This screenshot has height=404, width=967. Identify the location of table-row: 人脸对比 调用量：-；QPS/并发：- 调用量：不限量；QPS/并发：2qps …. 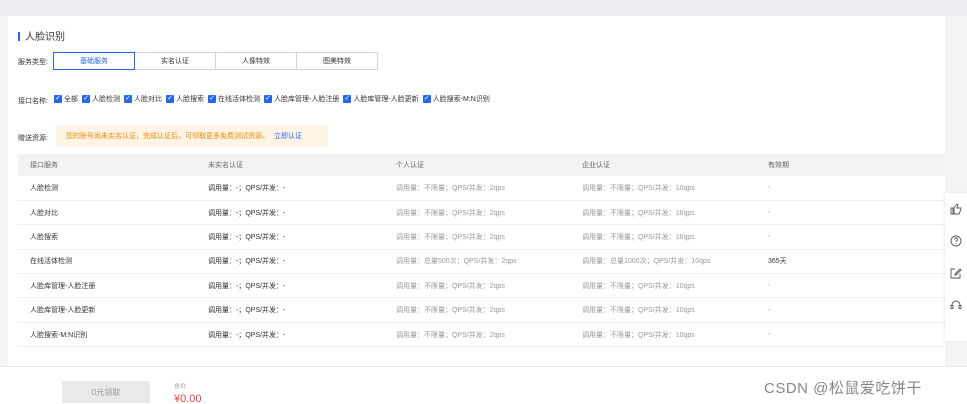
(481, 213).